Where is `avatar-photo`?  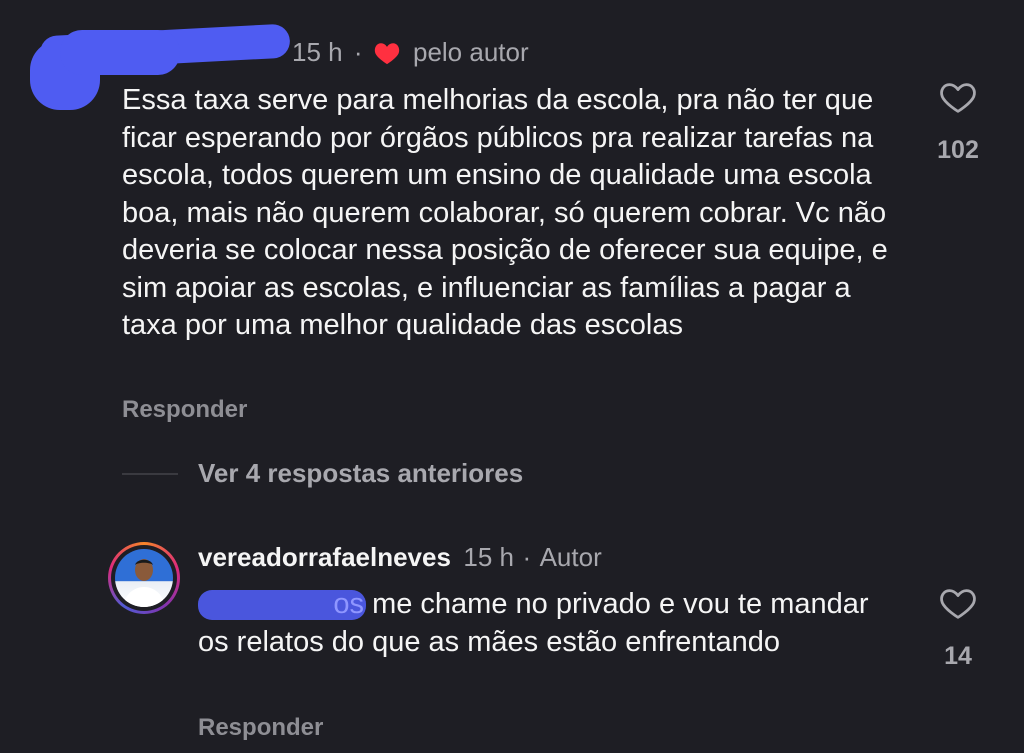
avatar-photo is located at coordinates (144, 578).